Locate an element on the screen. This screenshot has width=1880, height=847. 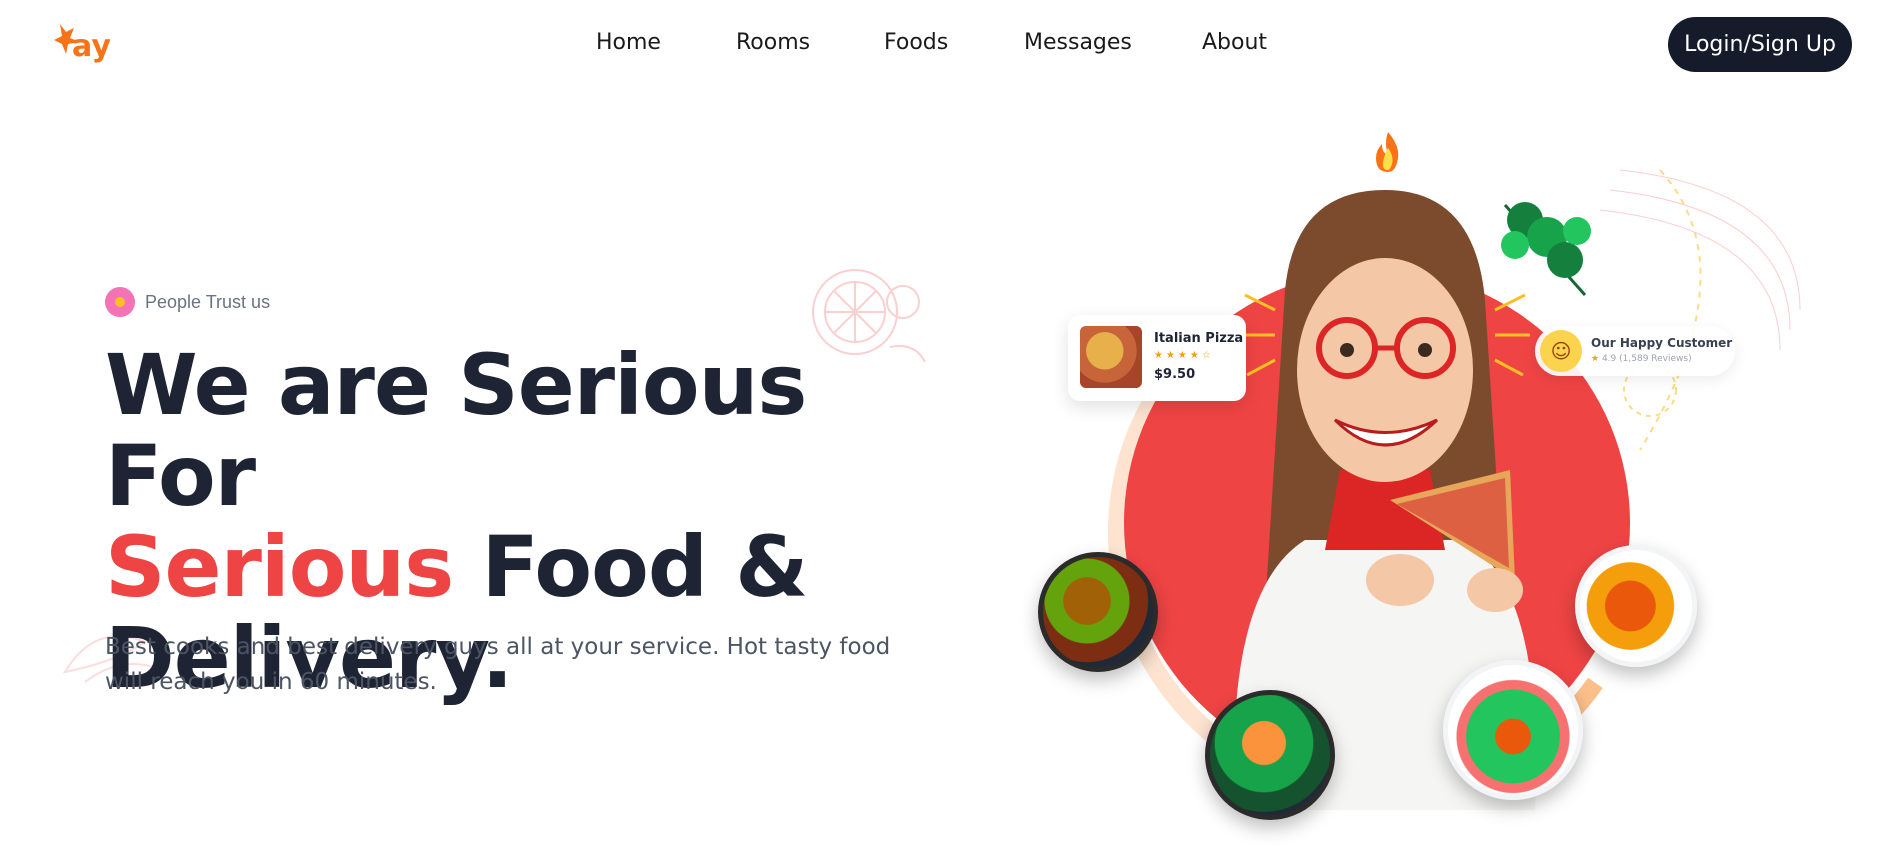
nav-link-home: Home is located at coordinates (628, 42).